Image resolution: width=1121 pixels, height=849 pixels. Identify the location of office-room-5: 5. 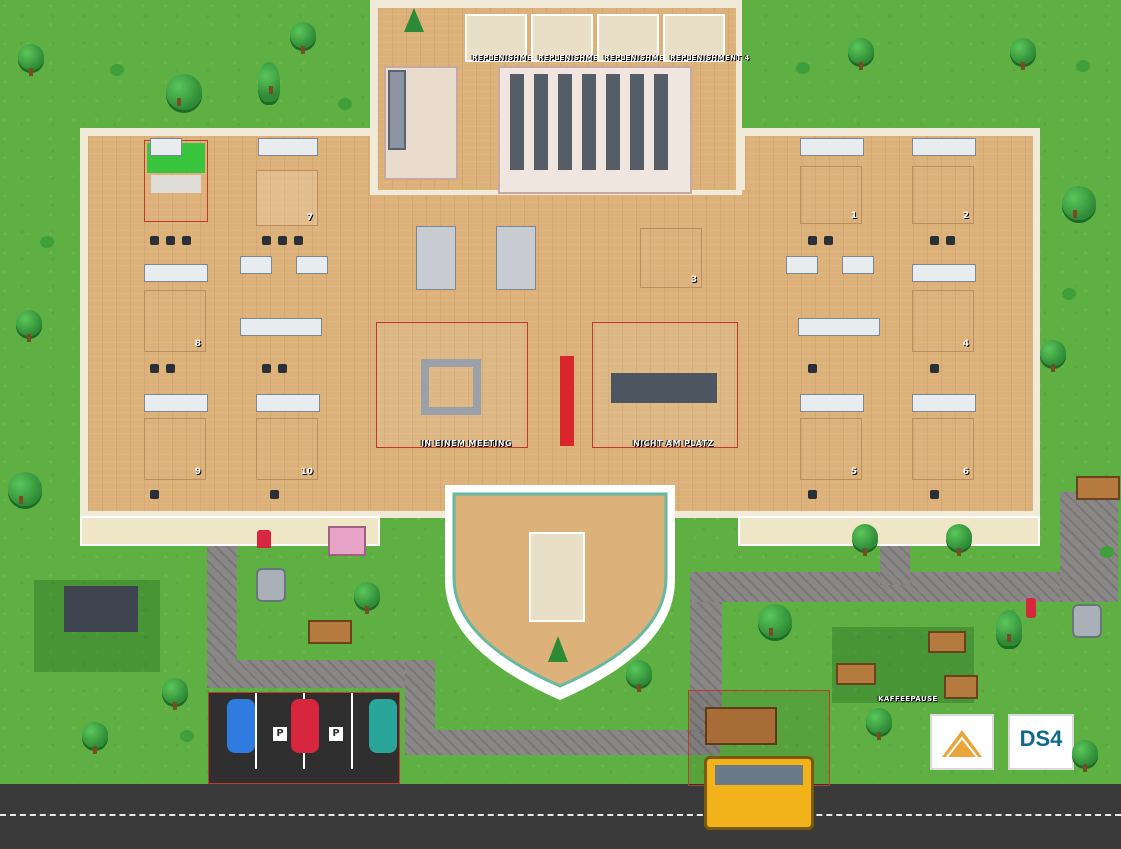
(831, 449).